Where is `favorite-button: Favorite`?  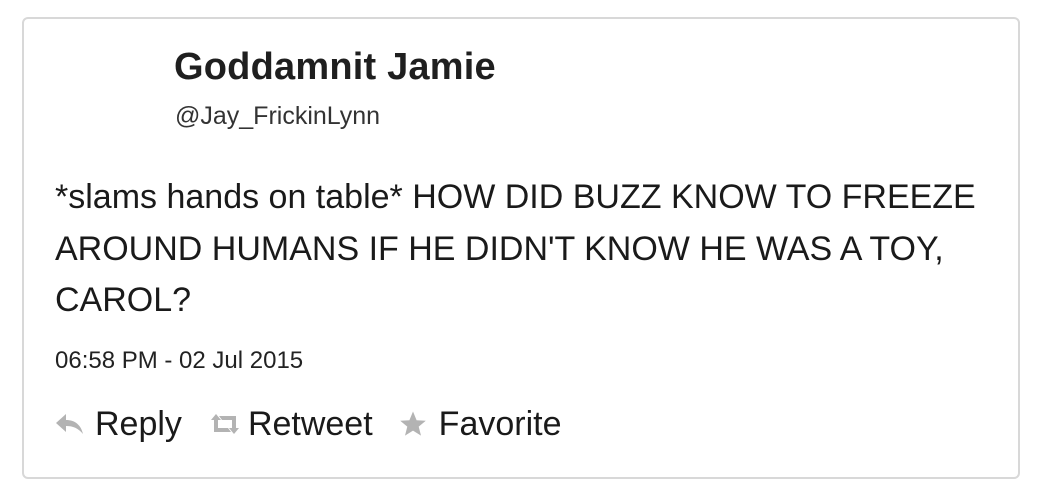 favorite-button: Favorite is located at coordinates (480, 424).